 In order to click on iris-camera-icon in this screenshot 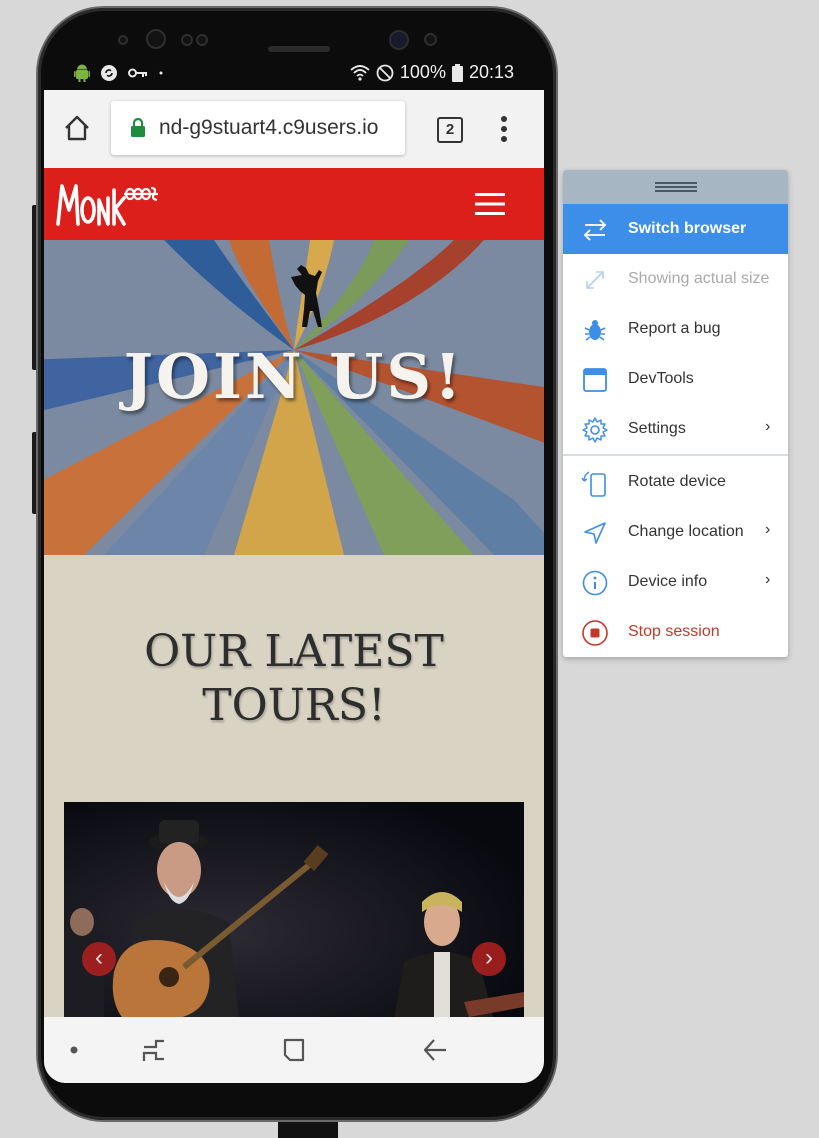, I will do `click(399, 40)`.